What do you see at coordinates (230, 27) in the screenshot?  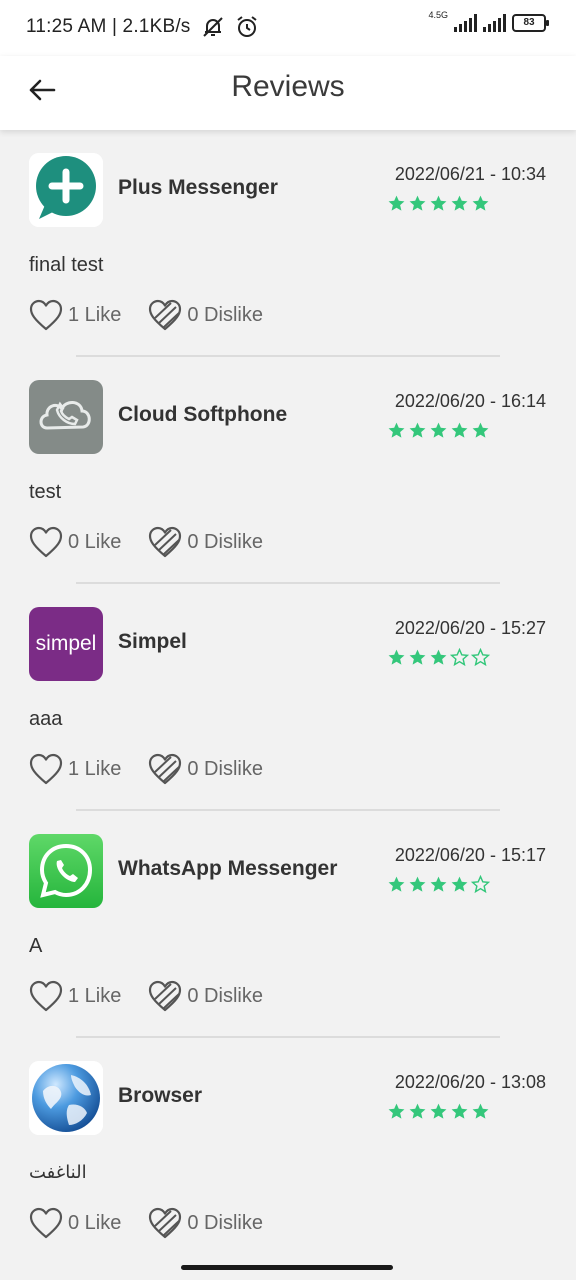 I see `status-icons` at bounding box center [230, 27].